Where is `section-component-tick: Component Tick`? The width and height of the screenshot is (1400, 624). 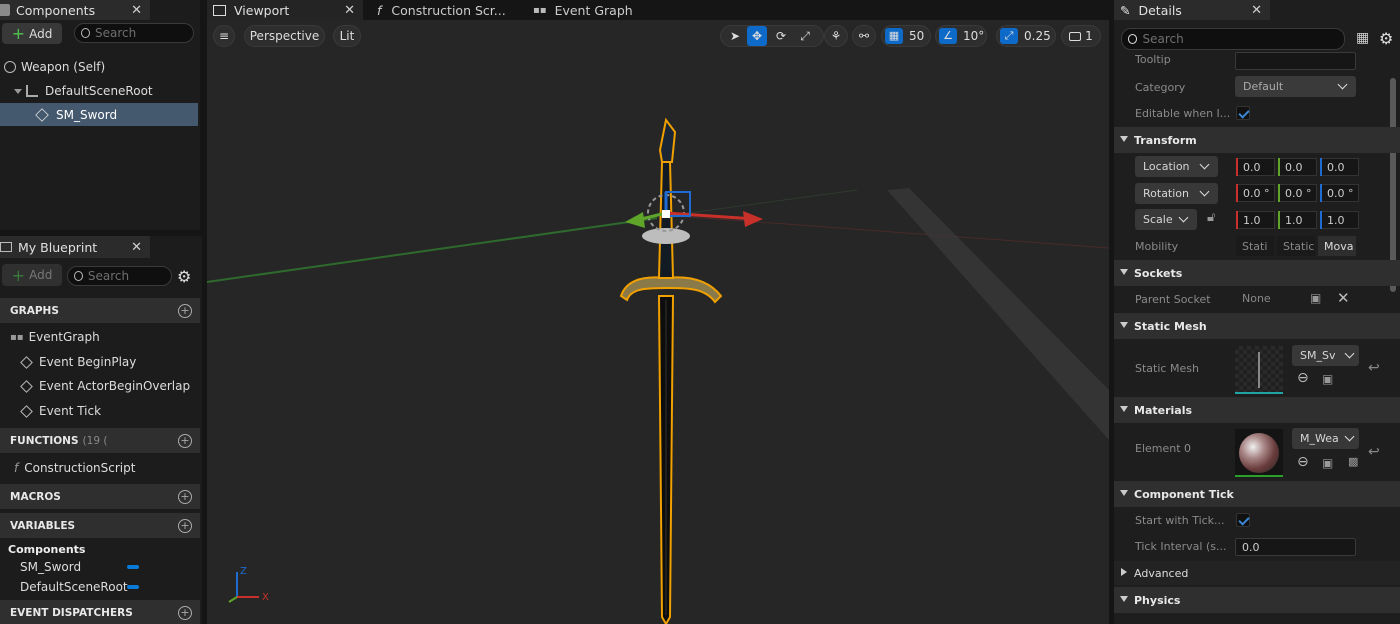
section-component-tick: Component Tick is located at coordinates (1257, 494).